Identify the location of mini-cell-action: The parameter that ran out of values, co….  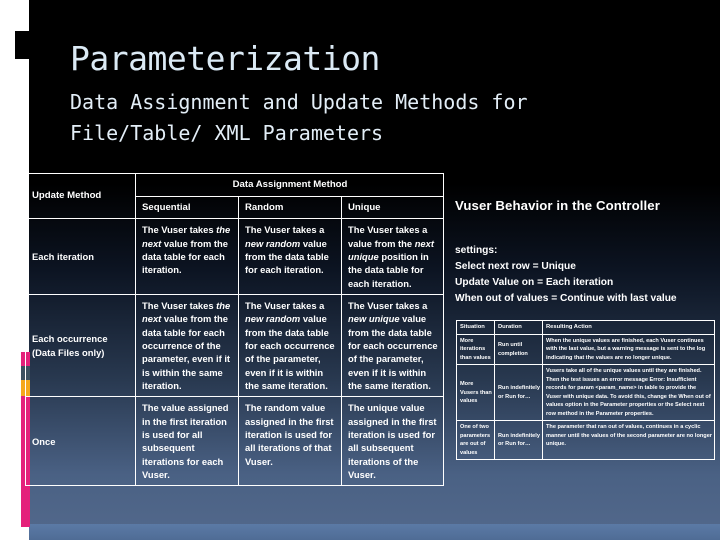
(628, 440).